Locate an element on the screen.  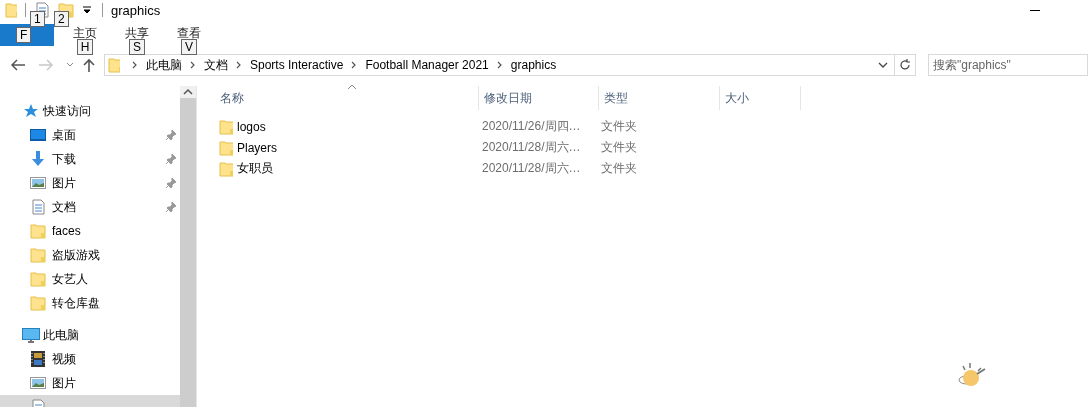
column-header: 名称 is located at coordinates (347, 98).